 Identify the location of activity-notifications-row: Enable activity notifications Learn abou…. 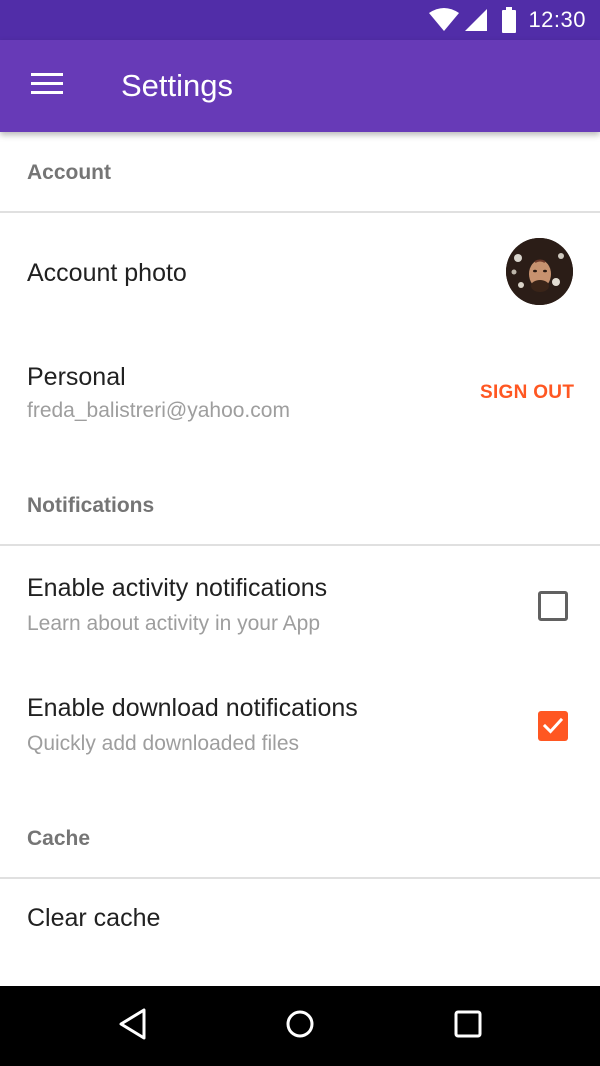
(300, 606).